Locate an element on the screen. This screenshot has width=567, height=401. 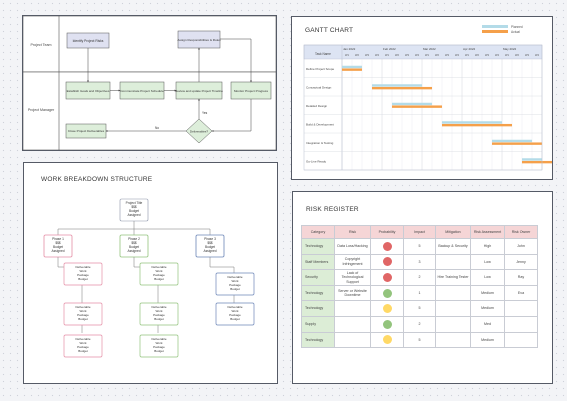
risk-cell-mitigation: Backup & Security is located at coordinates (453, 246).